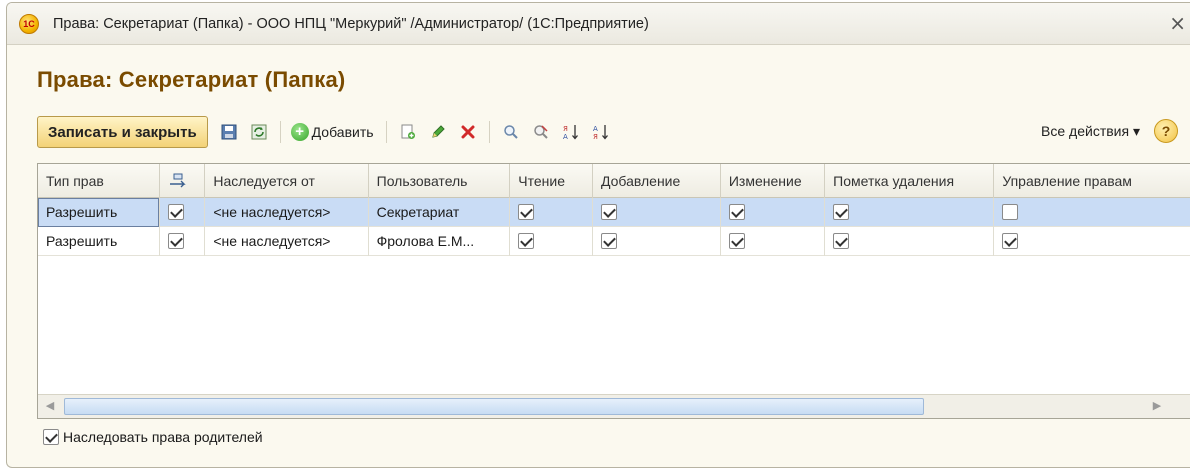 This screenshot has height=472, width=1190. What do you see at coordinates (191, 79) in the screenshot?
I see `page-title: Права: Секретариат (Папка)` at bounding box center [191, 79].